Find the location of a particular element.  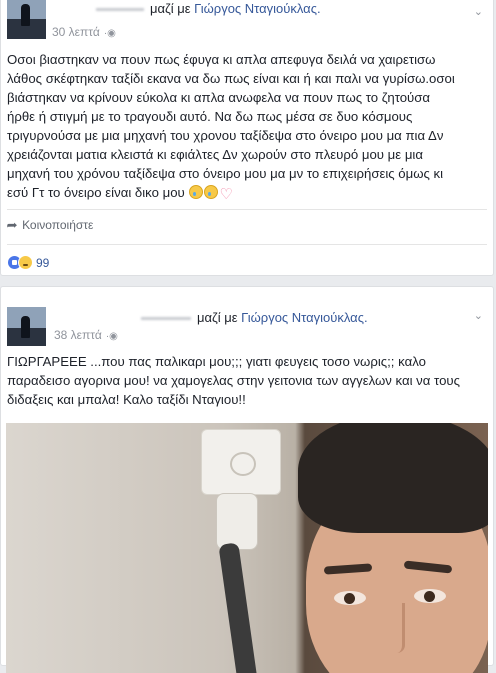

post-timestamp: 38 λεπτά ·​◉ is located at coordinates (86, 335).